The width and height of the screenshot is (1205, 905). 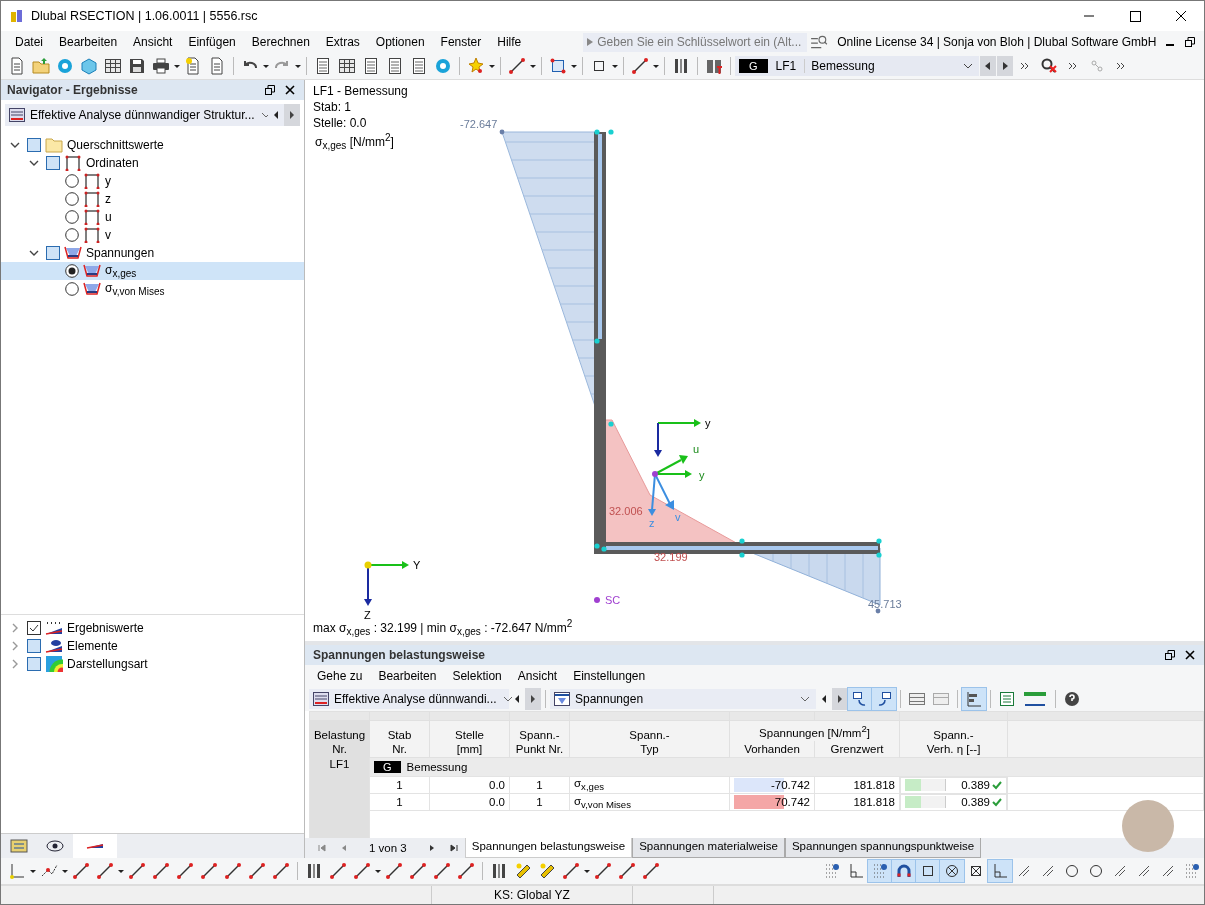 What do you see at coordinates (115, 145) in the screenshot?
I see `tree-item: Querschnittswerte` at bounding box center [115, 145].